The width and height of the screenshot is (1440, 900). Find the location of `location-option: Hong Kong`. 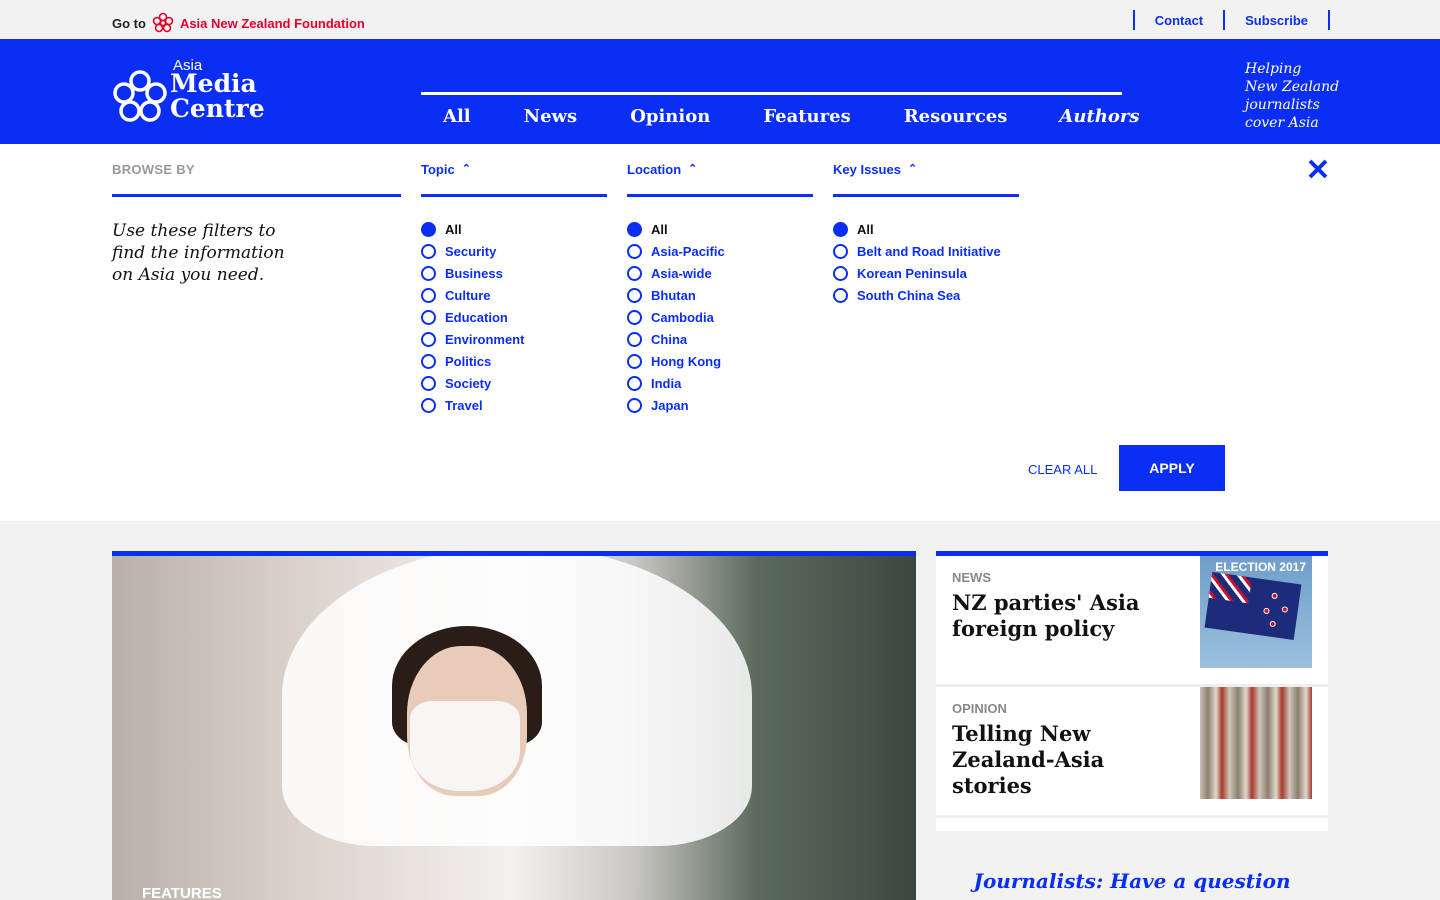

location-option: Hong Kong is located at coordinates (720, 361).